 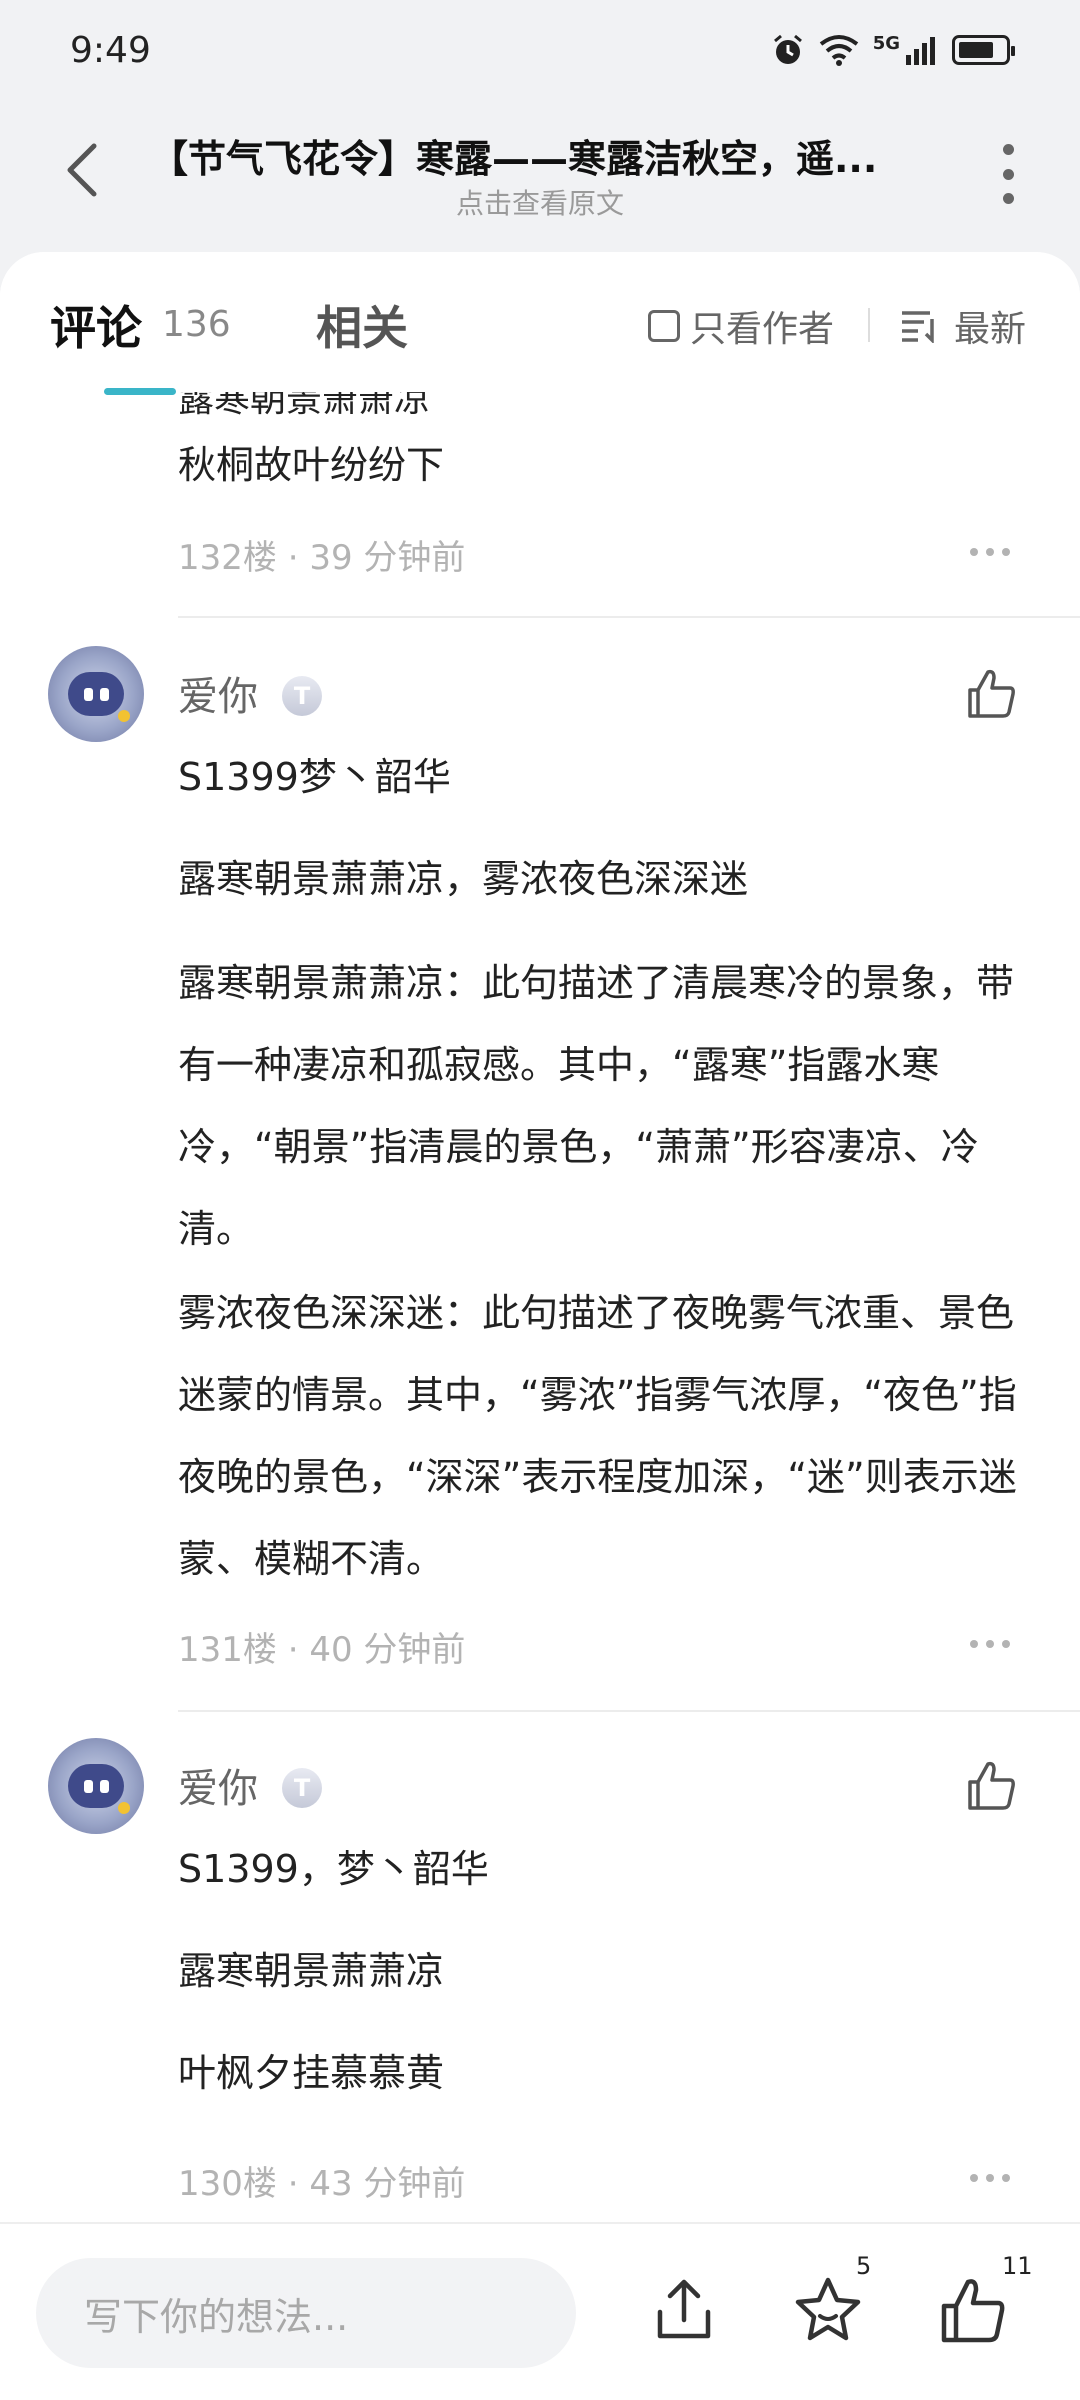 What do you see at coordinates (828, 2310) in the screenshot?
I see `star-icon` at bounding box center [828, 2310].